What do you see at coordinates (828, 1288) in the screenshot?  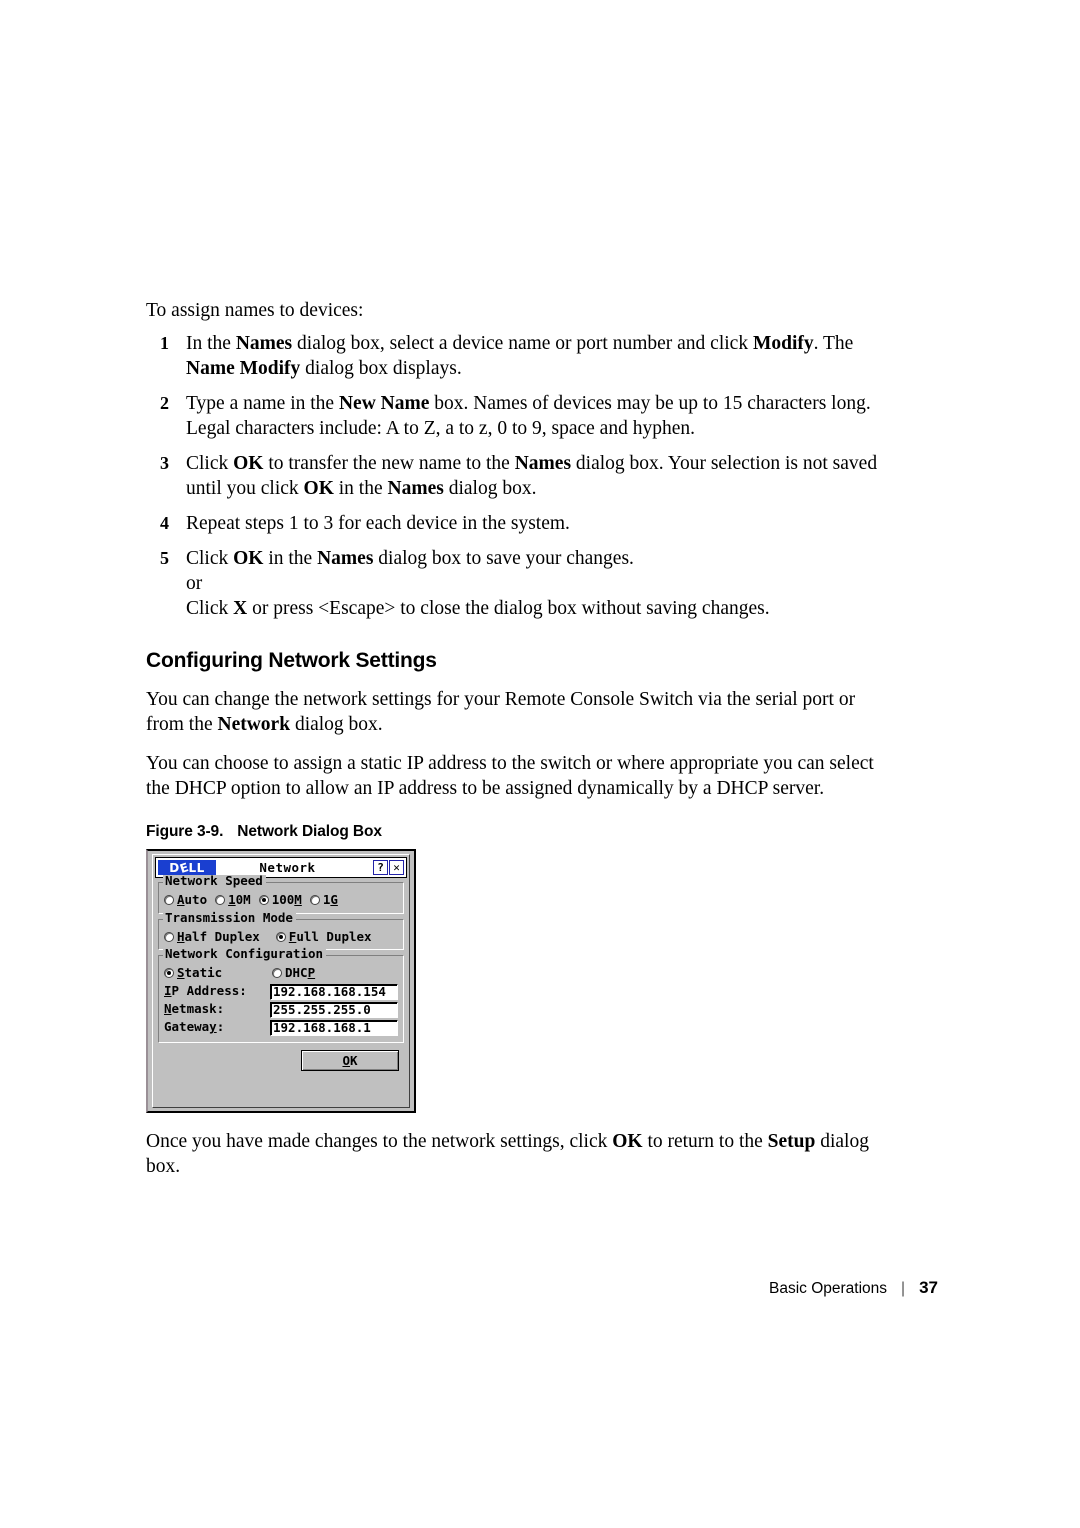 I see `footer-section-name: Basic Operations` at bounding box center [828, 1288].